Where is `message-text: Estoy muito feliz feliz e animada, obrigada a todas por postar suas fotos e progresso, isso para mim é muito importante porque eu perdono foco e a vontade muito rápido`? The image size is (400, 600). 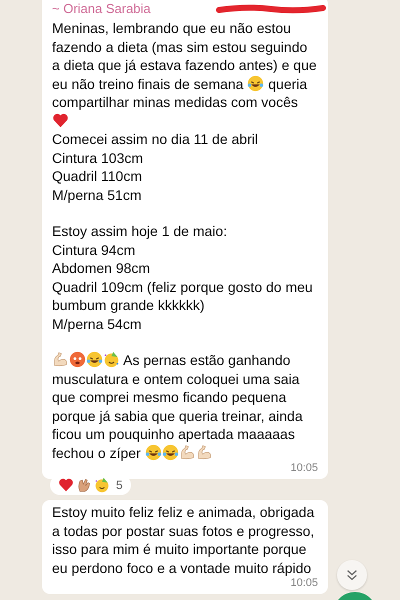
message-text: Estoy muito feliz feliz e animada, obrigada a todas por postar suas fotos e progresso, isso para mim é muito importante porque eu perdono foco e a vontade muito rápido is located at coordinates (184, 540).